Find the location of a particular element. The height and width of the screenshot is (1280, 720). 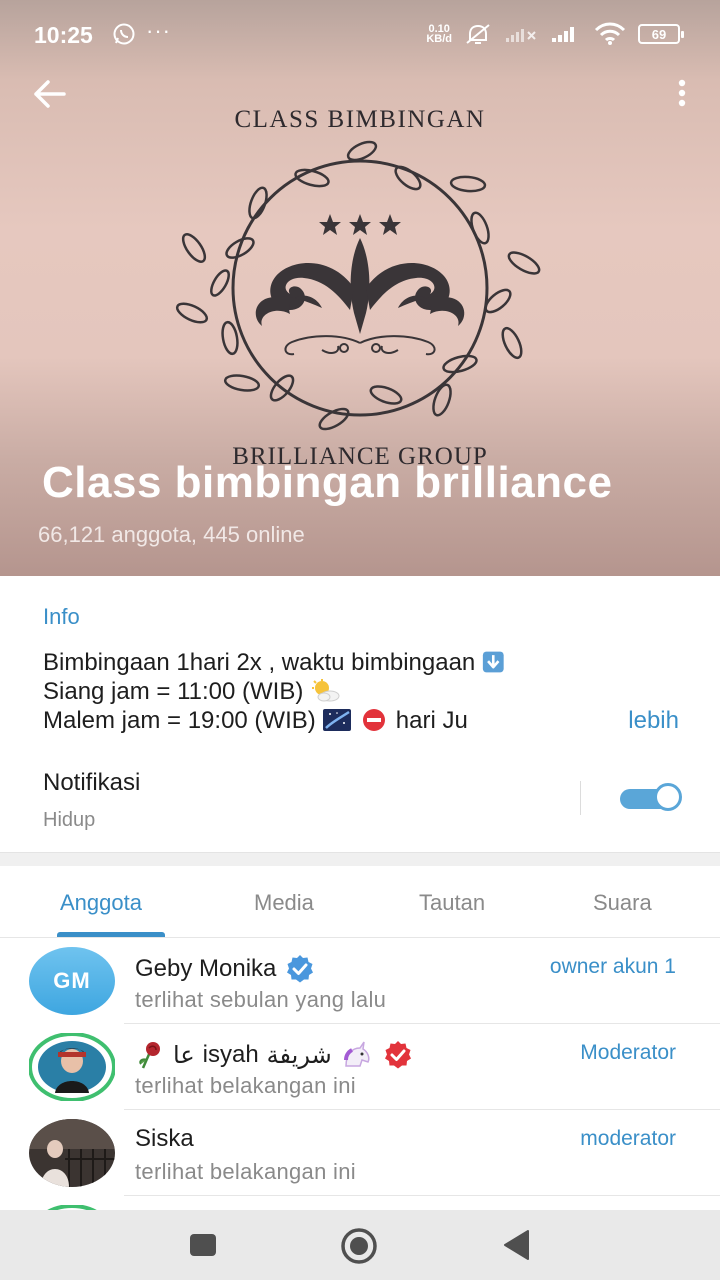

whatsapp-icon is located at coordinates (124, 34).